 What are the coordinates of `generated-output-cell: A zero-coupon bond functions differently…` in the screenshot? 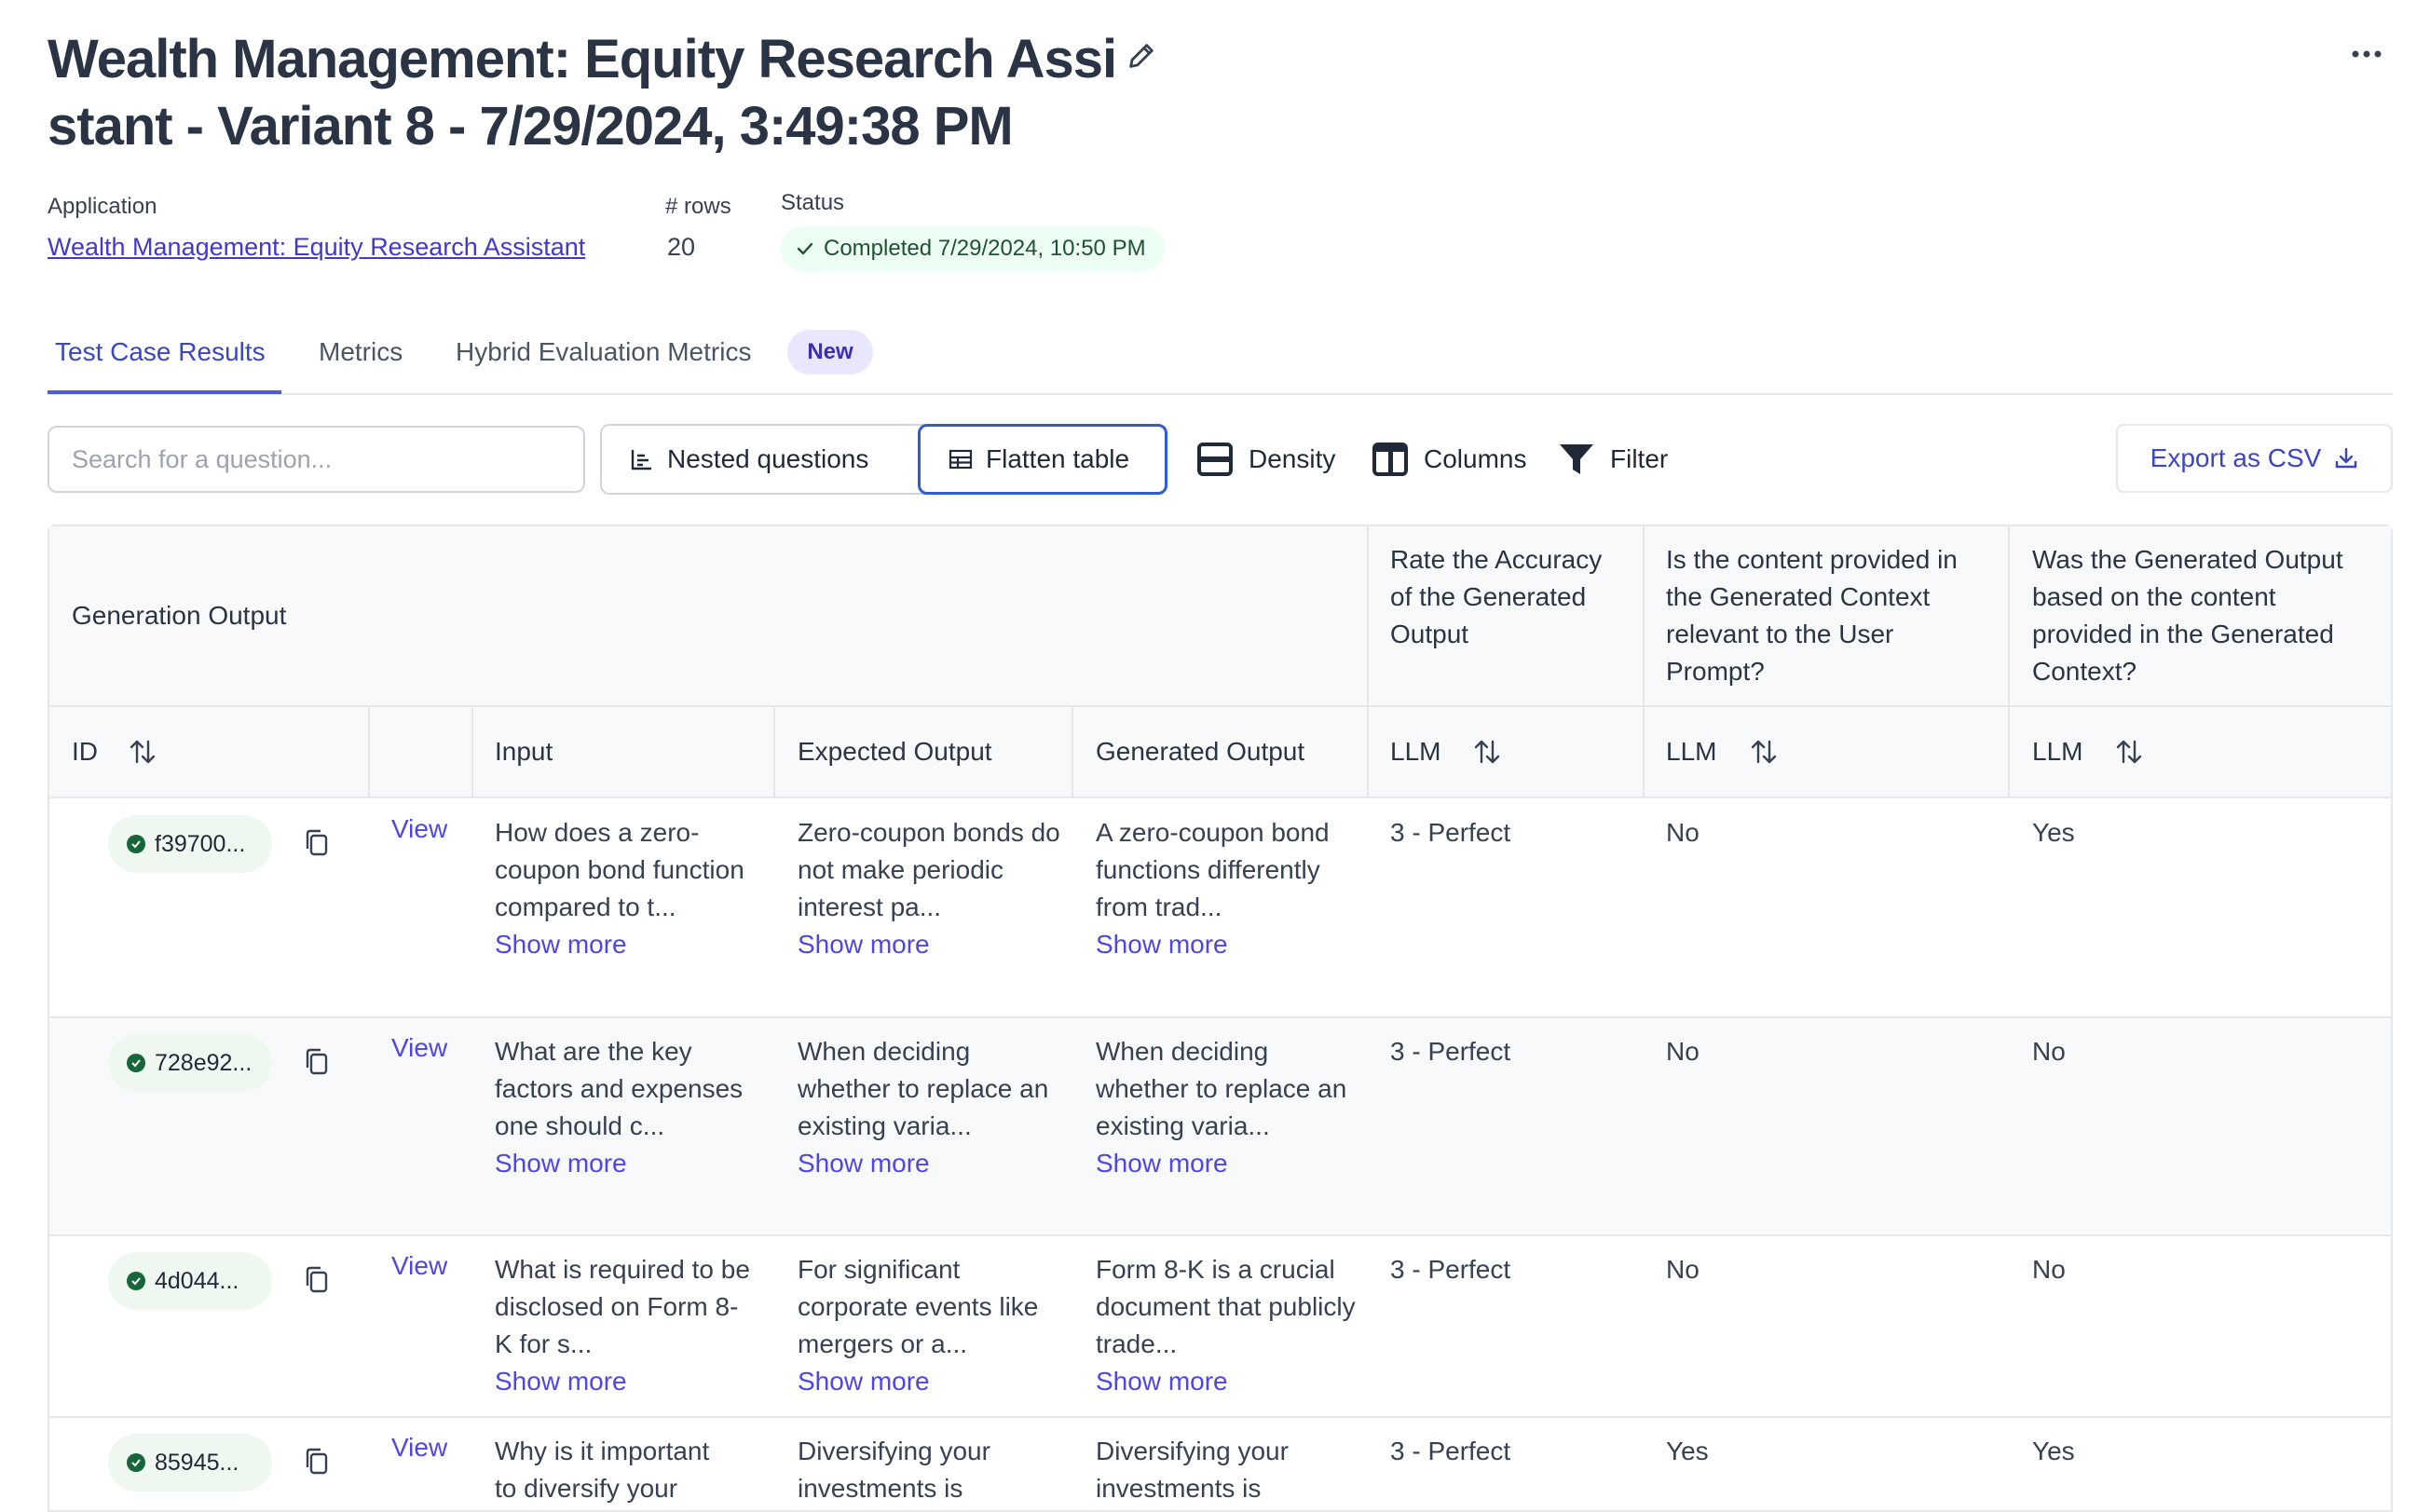 It's located at (1226, 888).